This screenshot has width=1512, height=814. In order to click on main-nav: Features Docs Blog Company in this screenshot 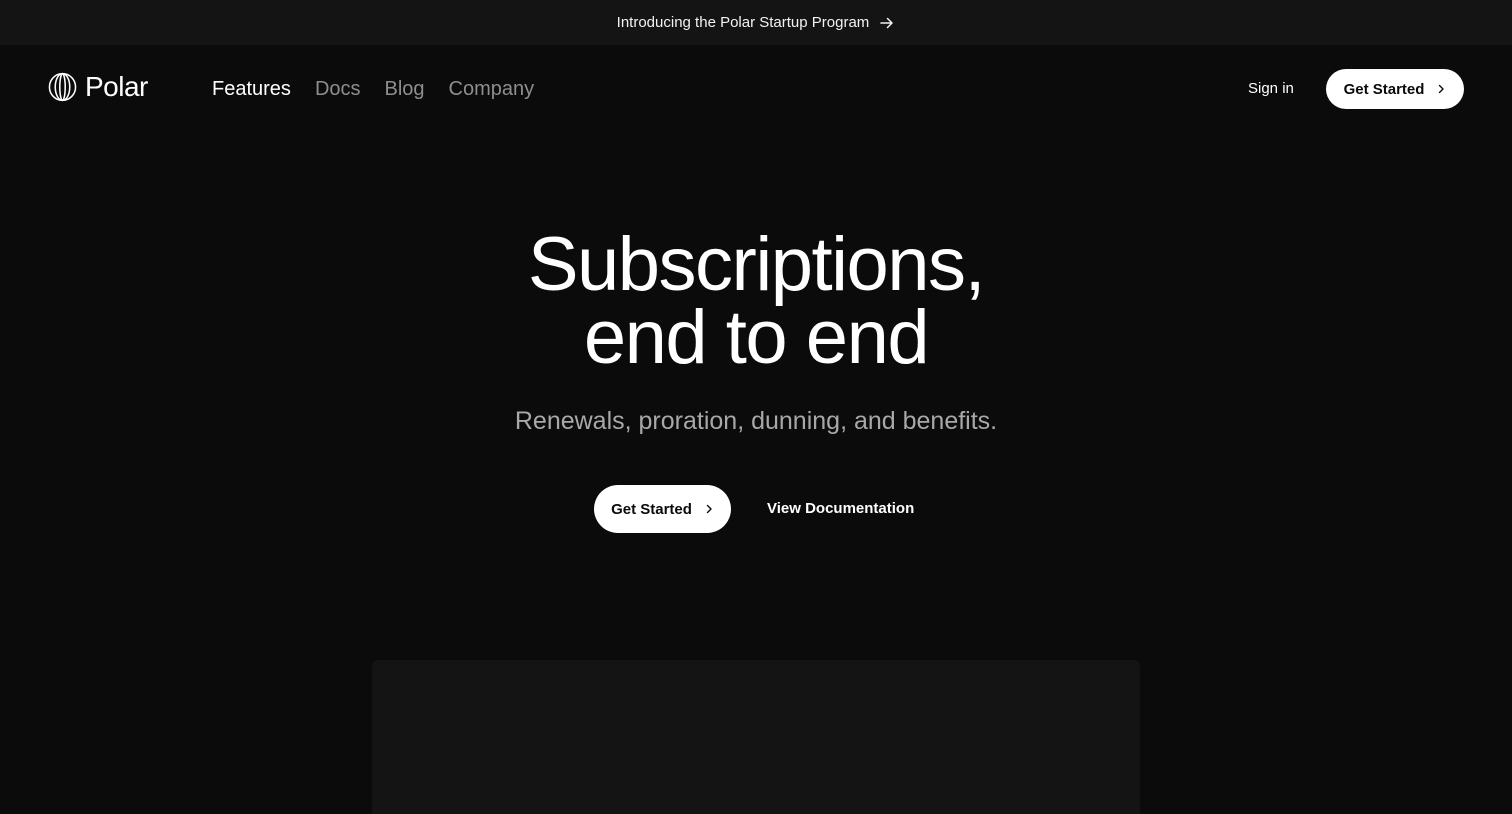, I will do `click(373, 89)`.